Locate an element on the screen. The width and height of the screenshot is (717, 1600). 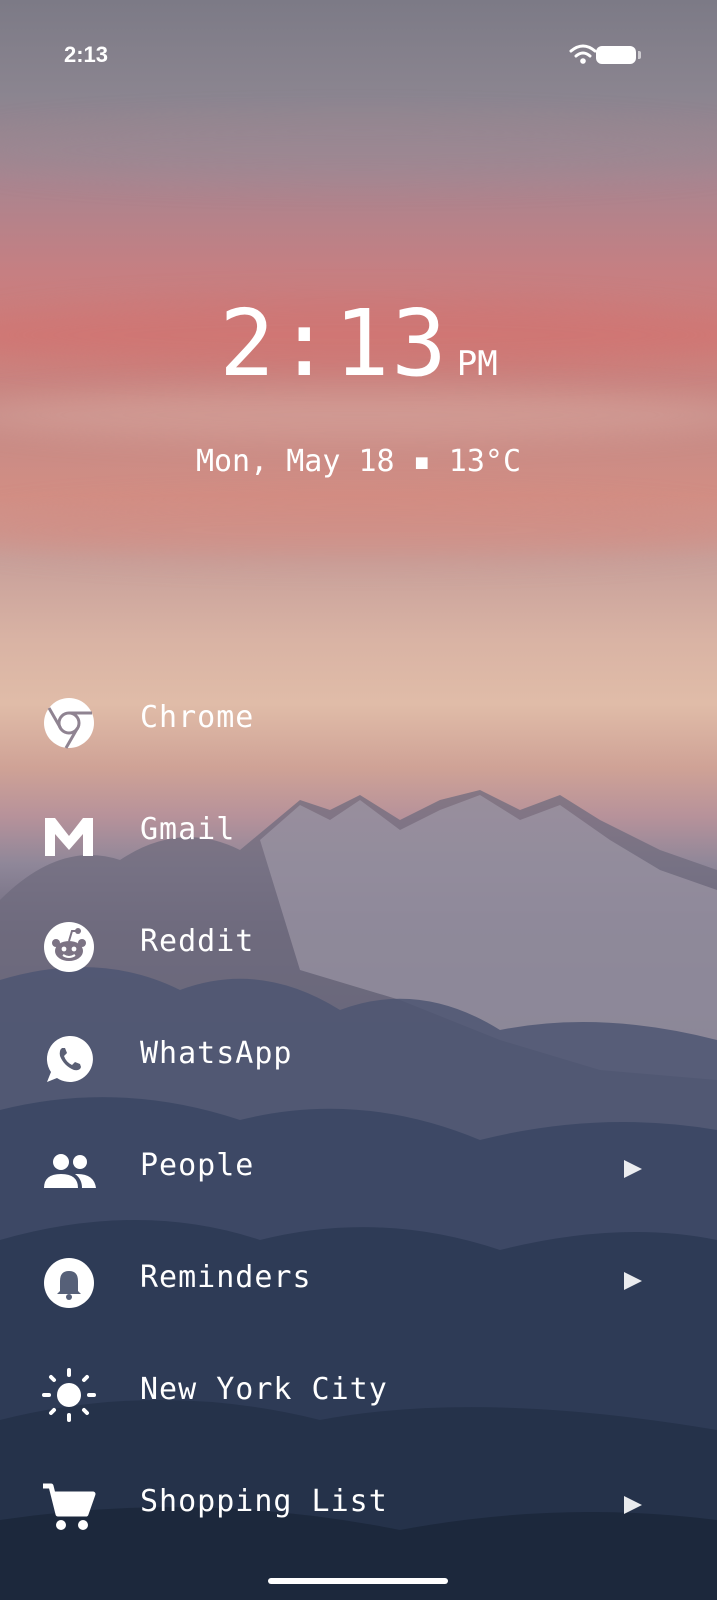
app-label: People is located at coordinates (197, 1165).